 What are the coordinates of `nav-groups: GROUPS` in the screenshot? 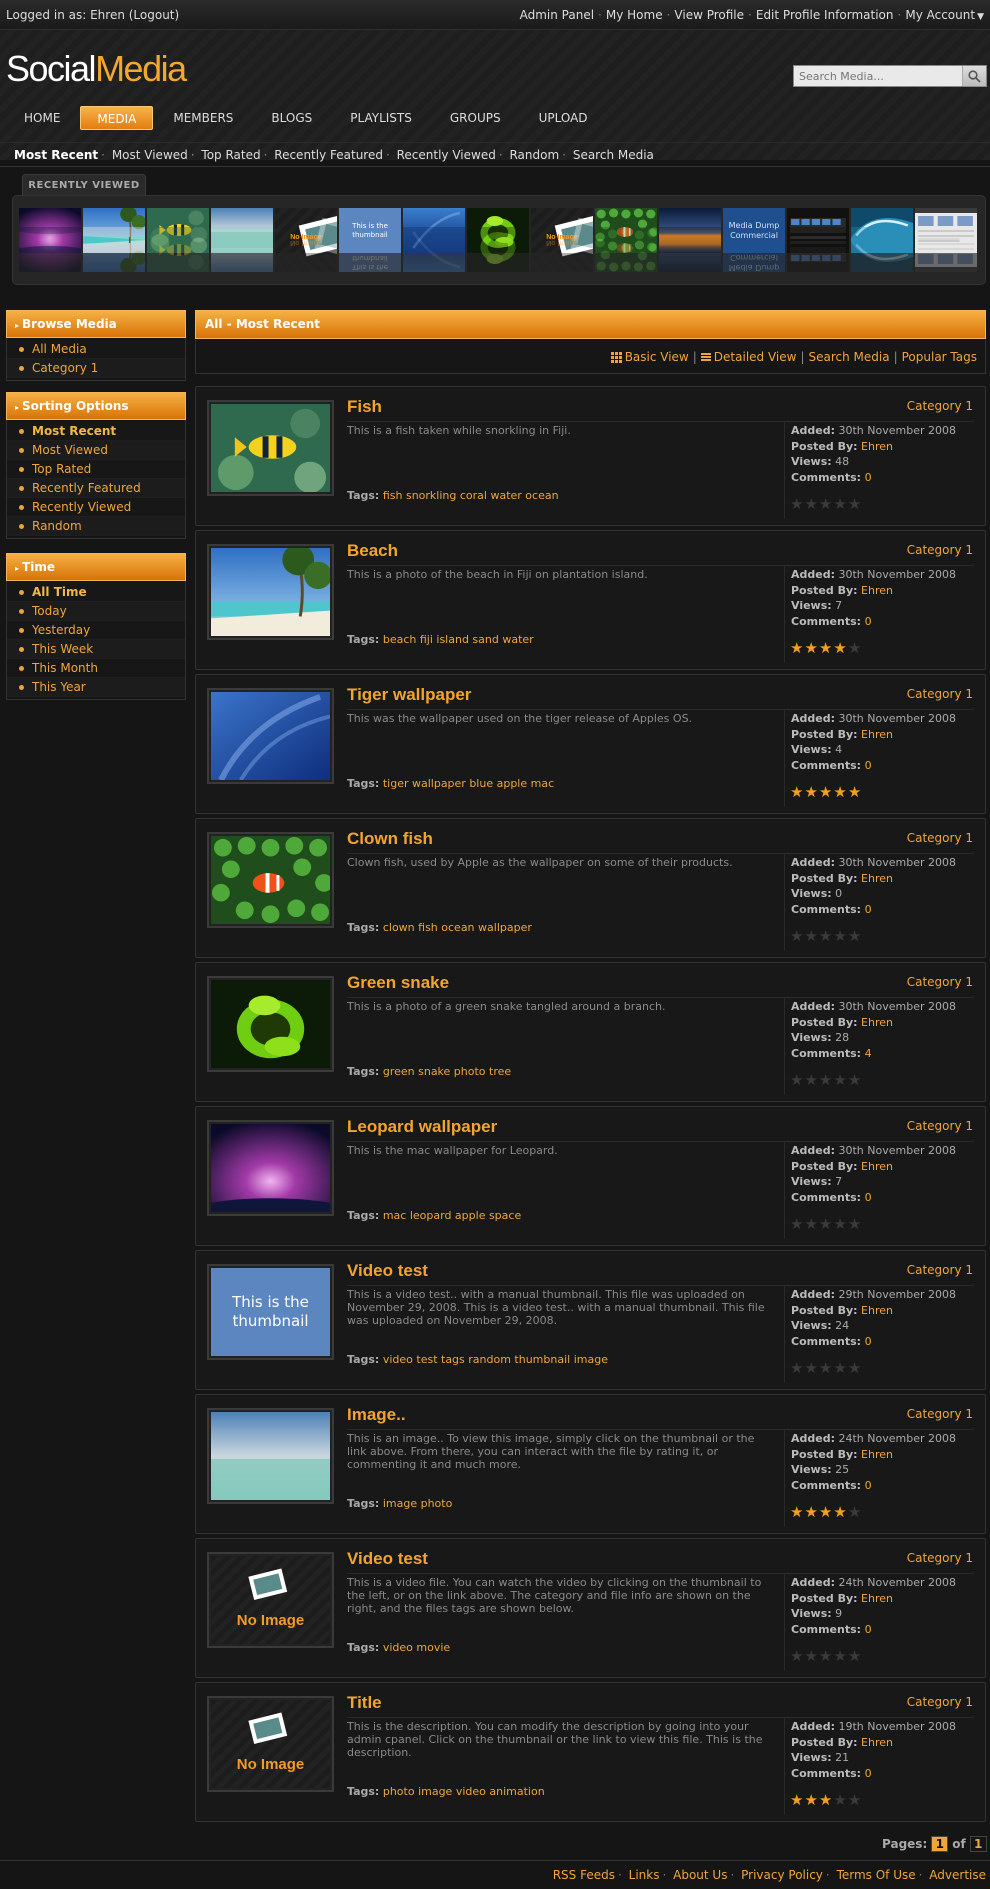 It's located at (475, 118).